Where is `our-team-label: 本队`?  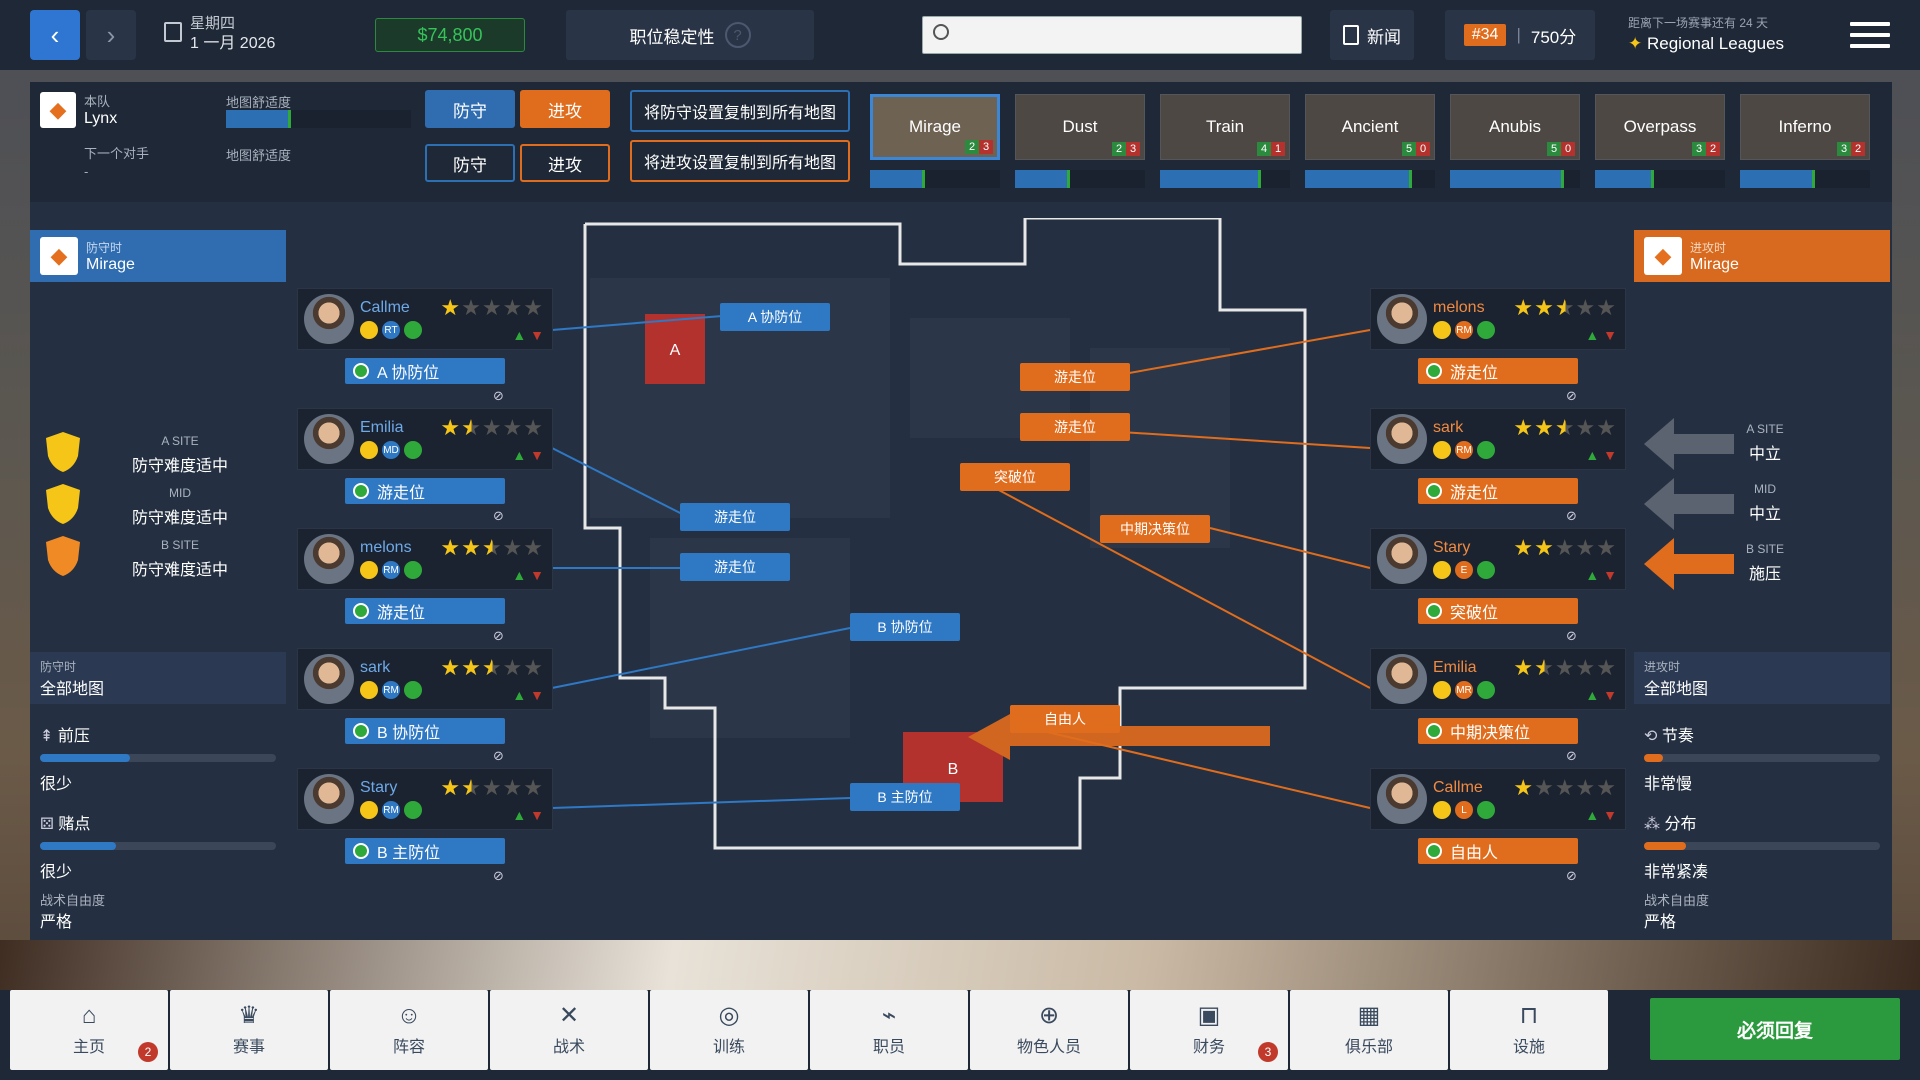
our-team-label: 本队 is located at coordinates (97, 101).